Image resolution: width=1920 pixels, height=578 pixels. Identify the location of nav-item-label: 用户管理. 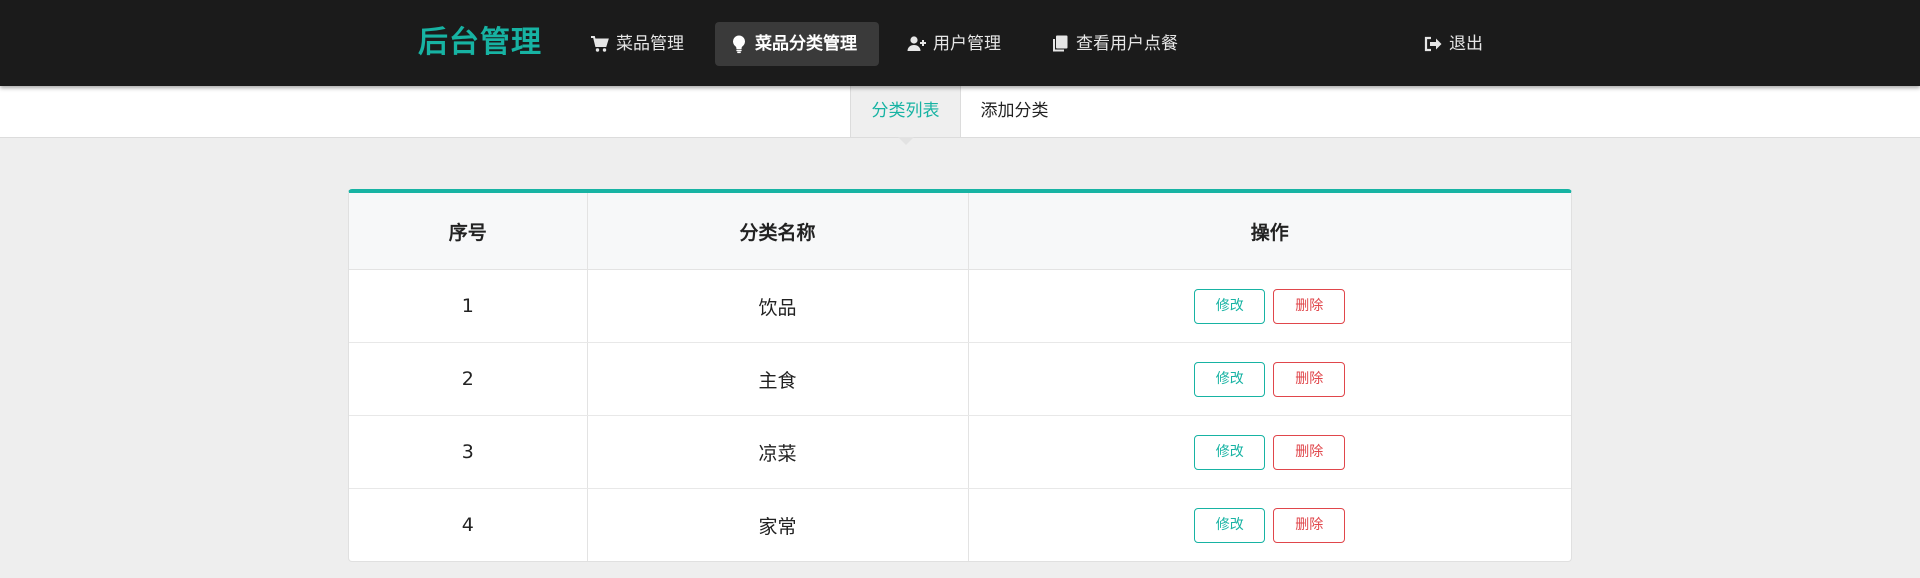
(967, 44).